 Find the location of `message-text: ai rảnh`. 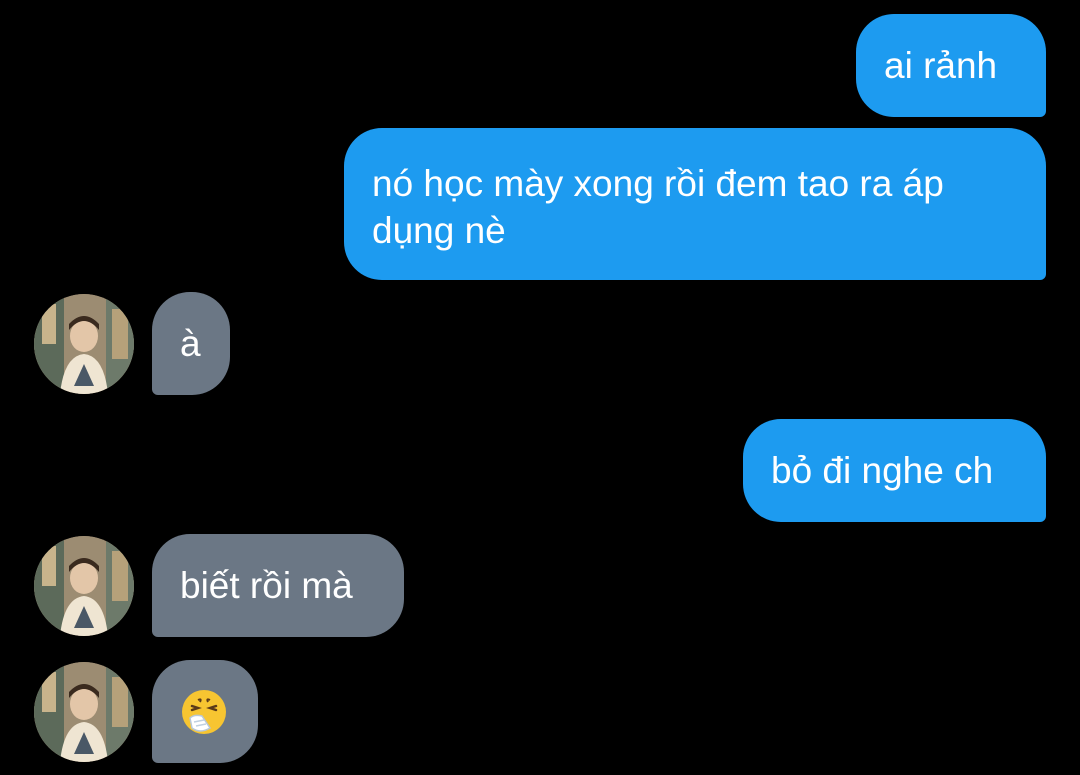

message-text: ai rảnh is located at coordinates (941, 65).